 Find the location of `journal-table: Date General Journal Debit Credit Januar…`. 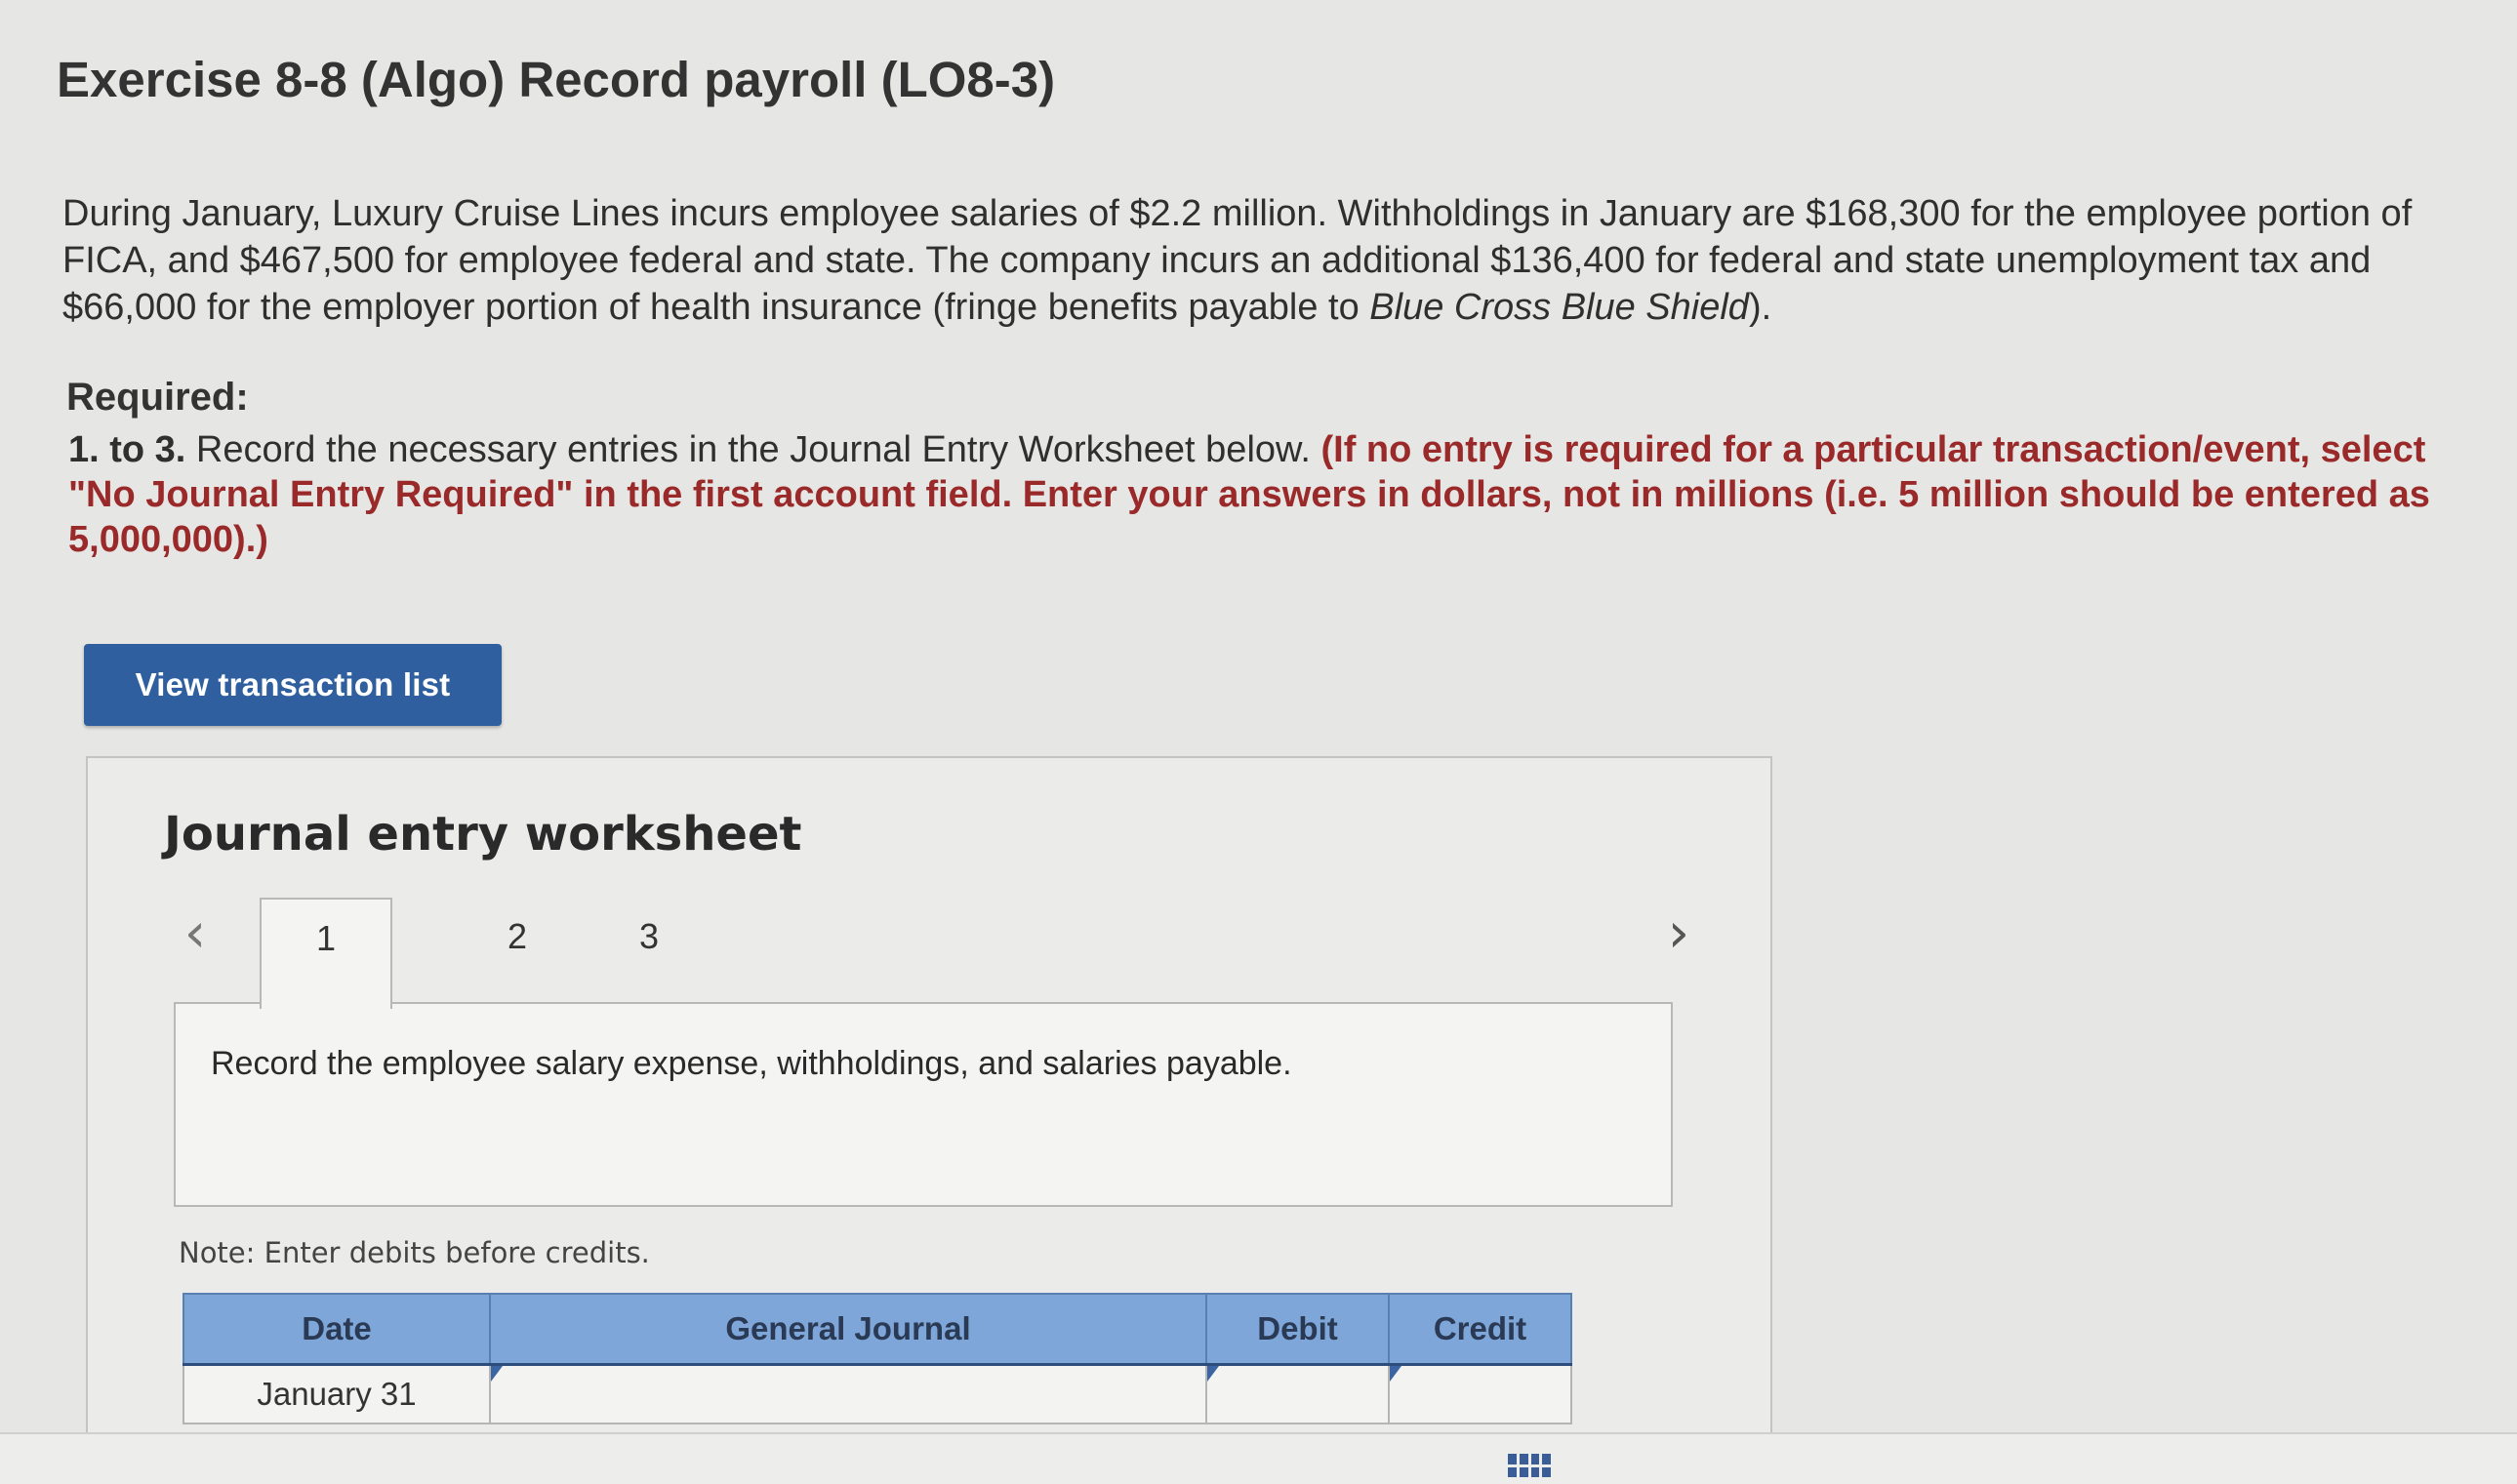

journal-table: Date General Journal Debit Credit Januar… is located at coordinates (878, 1358).